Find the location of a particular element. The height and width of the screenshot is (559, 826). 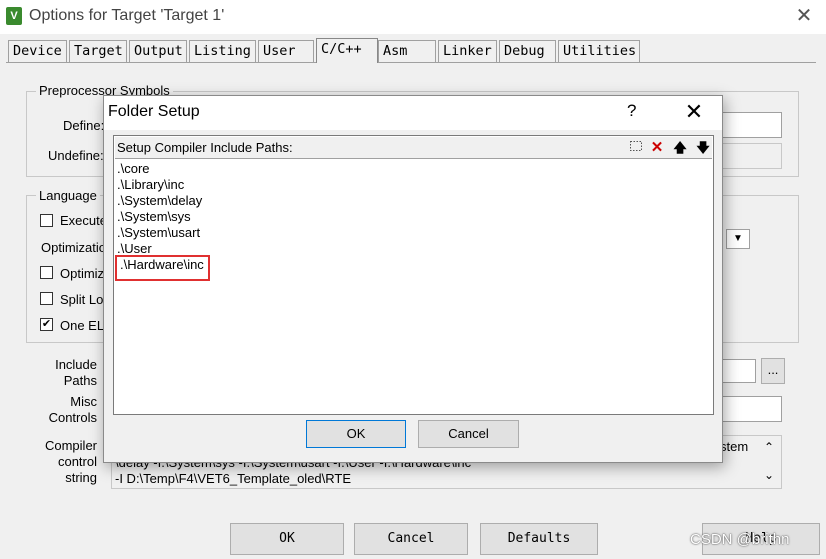

move-down-icon: 🡇 is located at coordinates (703, 147).